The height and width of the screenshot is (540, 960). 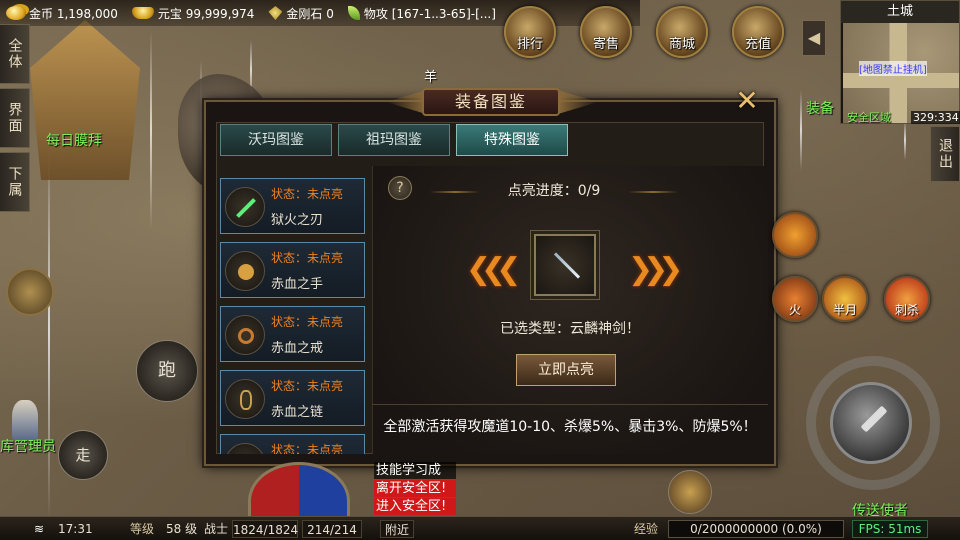 I want to click on minimap: 土城 [地图禁止挂机] 安全区域 329:334, so click(x=900, y=62).